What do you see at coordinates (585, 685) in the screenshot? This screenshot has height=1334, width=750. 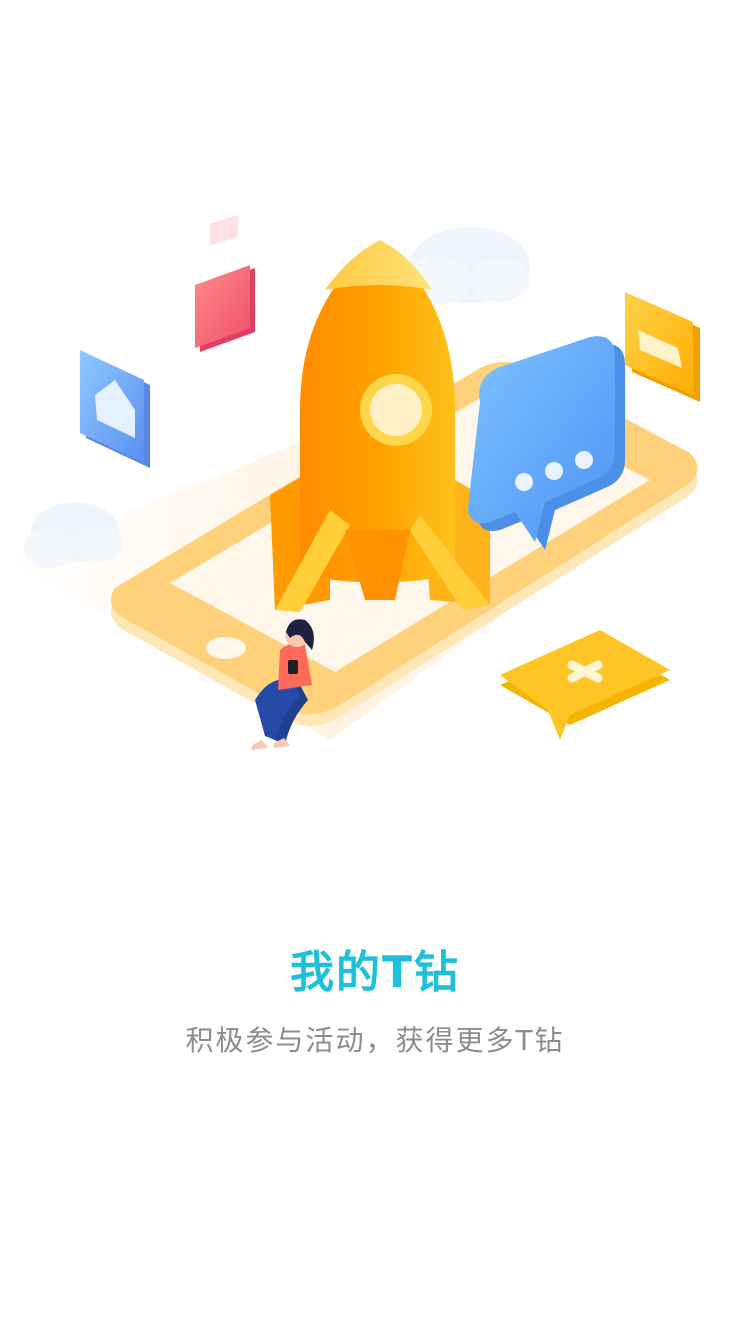 I see `close-icon` at bounding box center [585, 685].